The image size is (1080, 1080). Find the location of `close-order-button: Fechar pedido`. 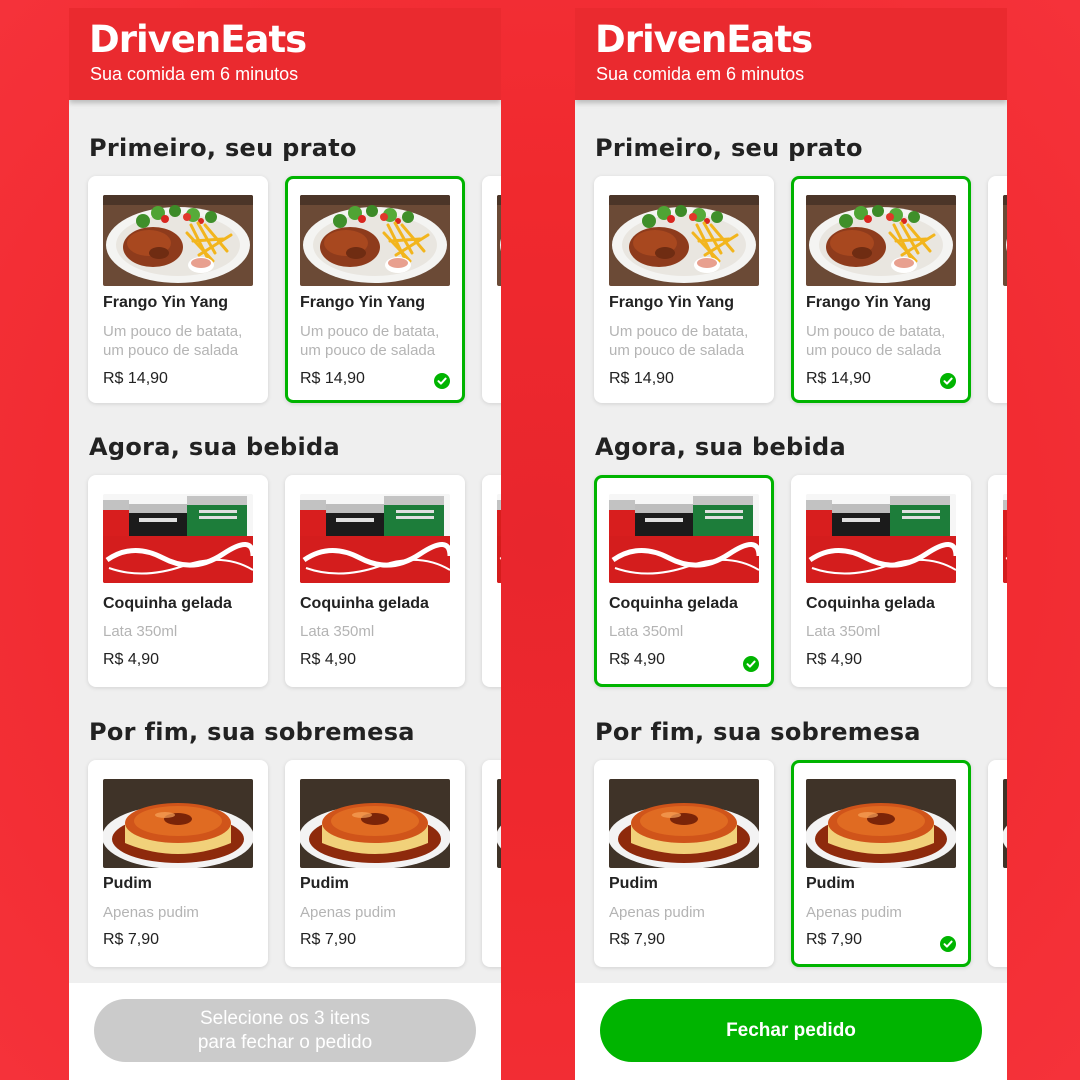

close-order-button: Fechar pedido is located at coordinates (791, 1030).